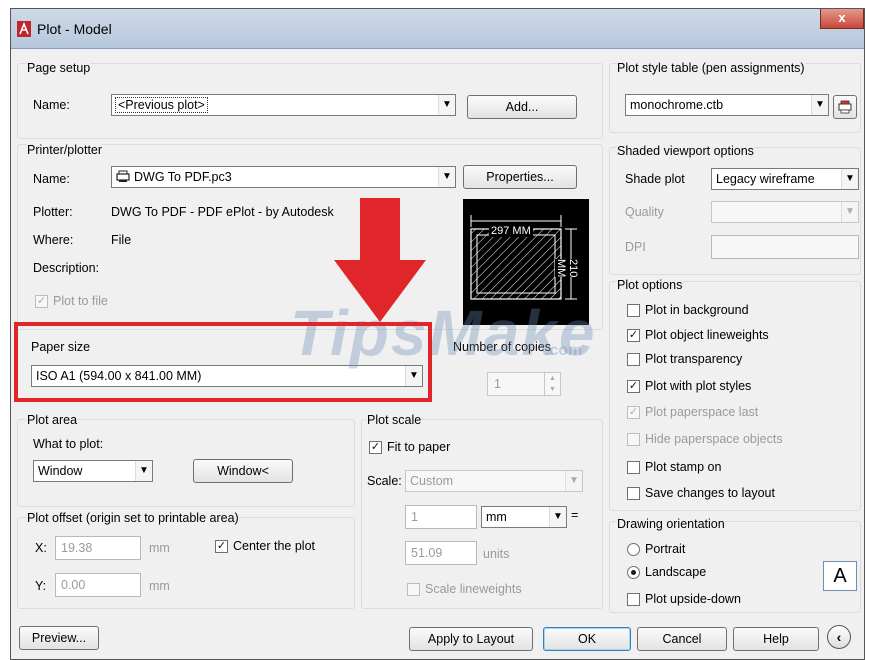  What do you see at coordinates (41, 586) in the screenshot?
I see `offset-y-label: Y:` at bounding box center [41, 586].